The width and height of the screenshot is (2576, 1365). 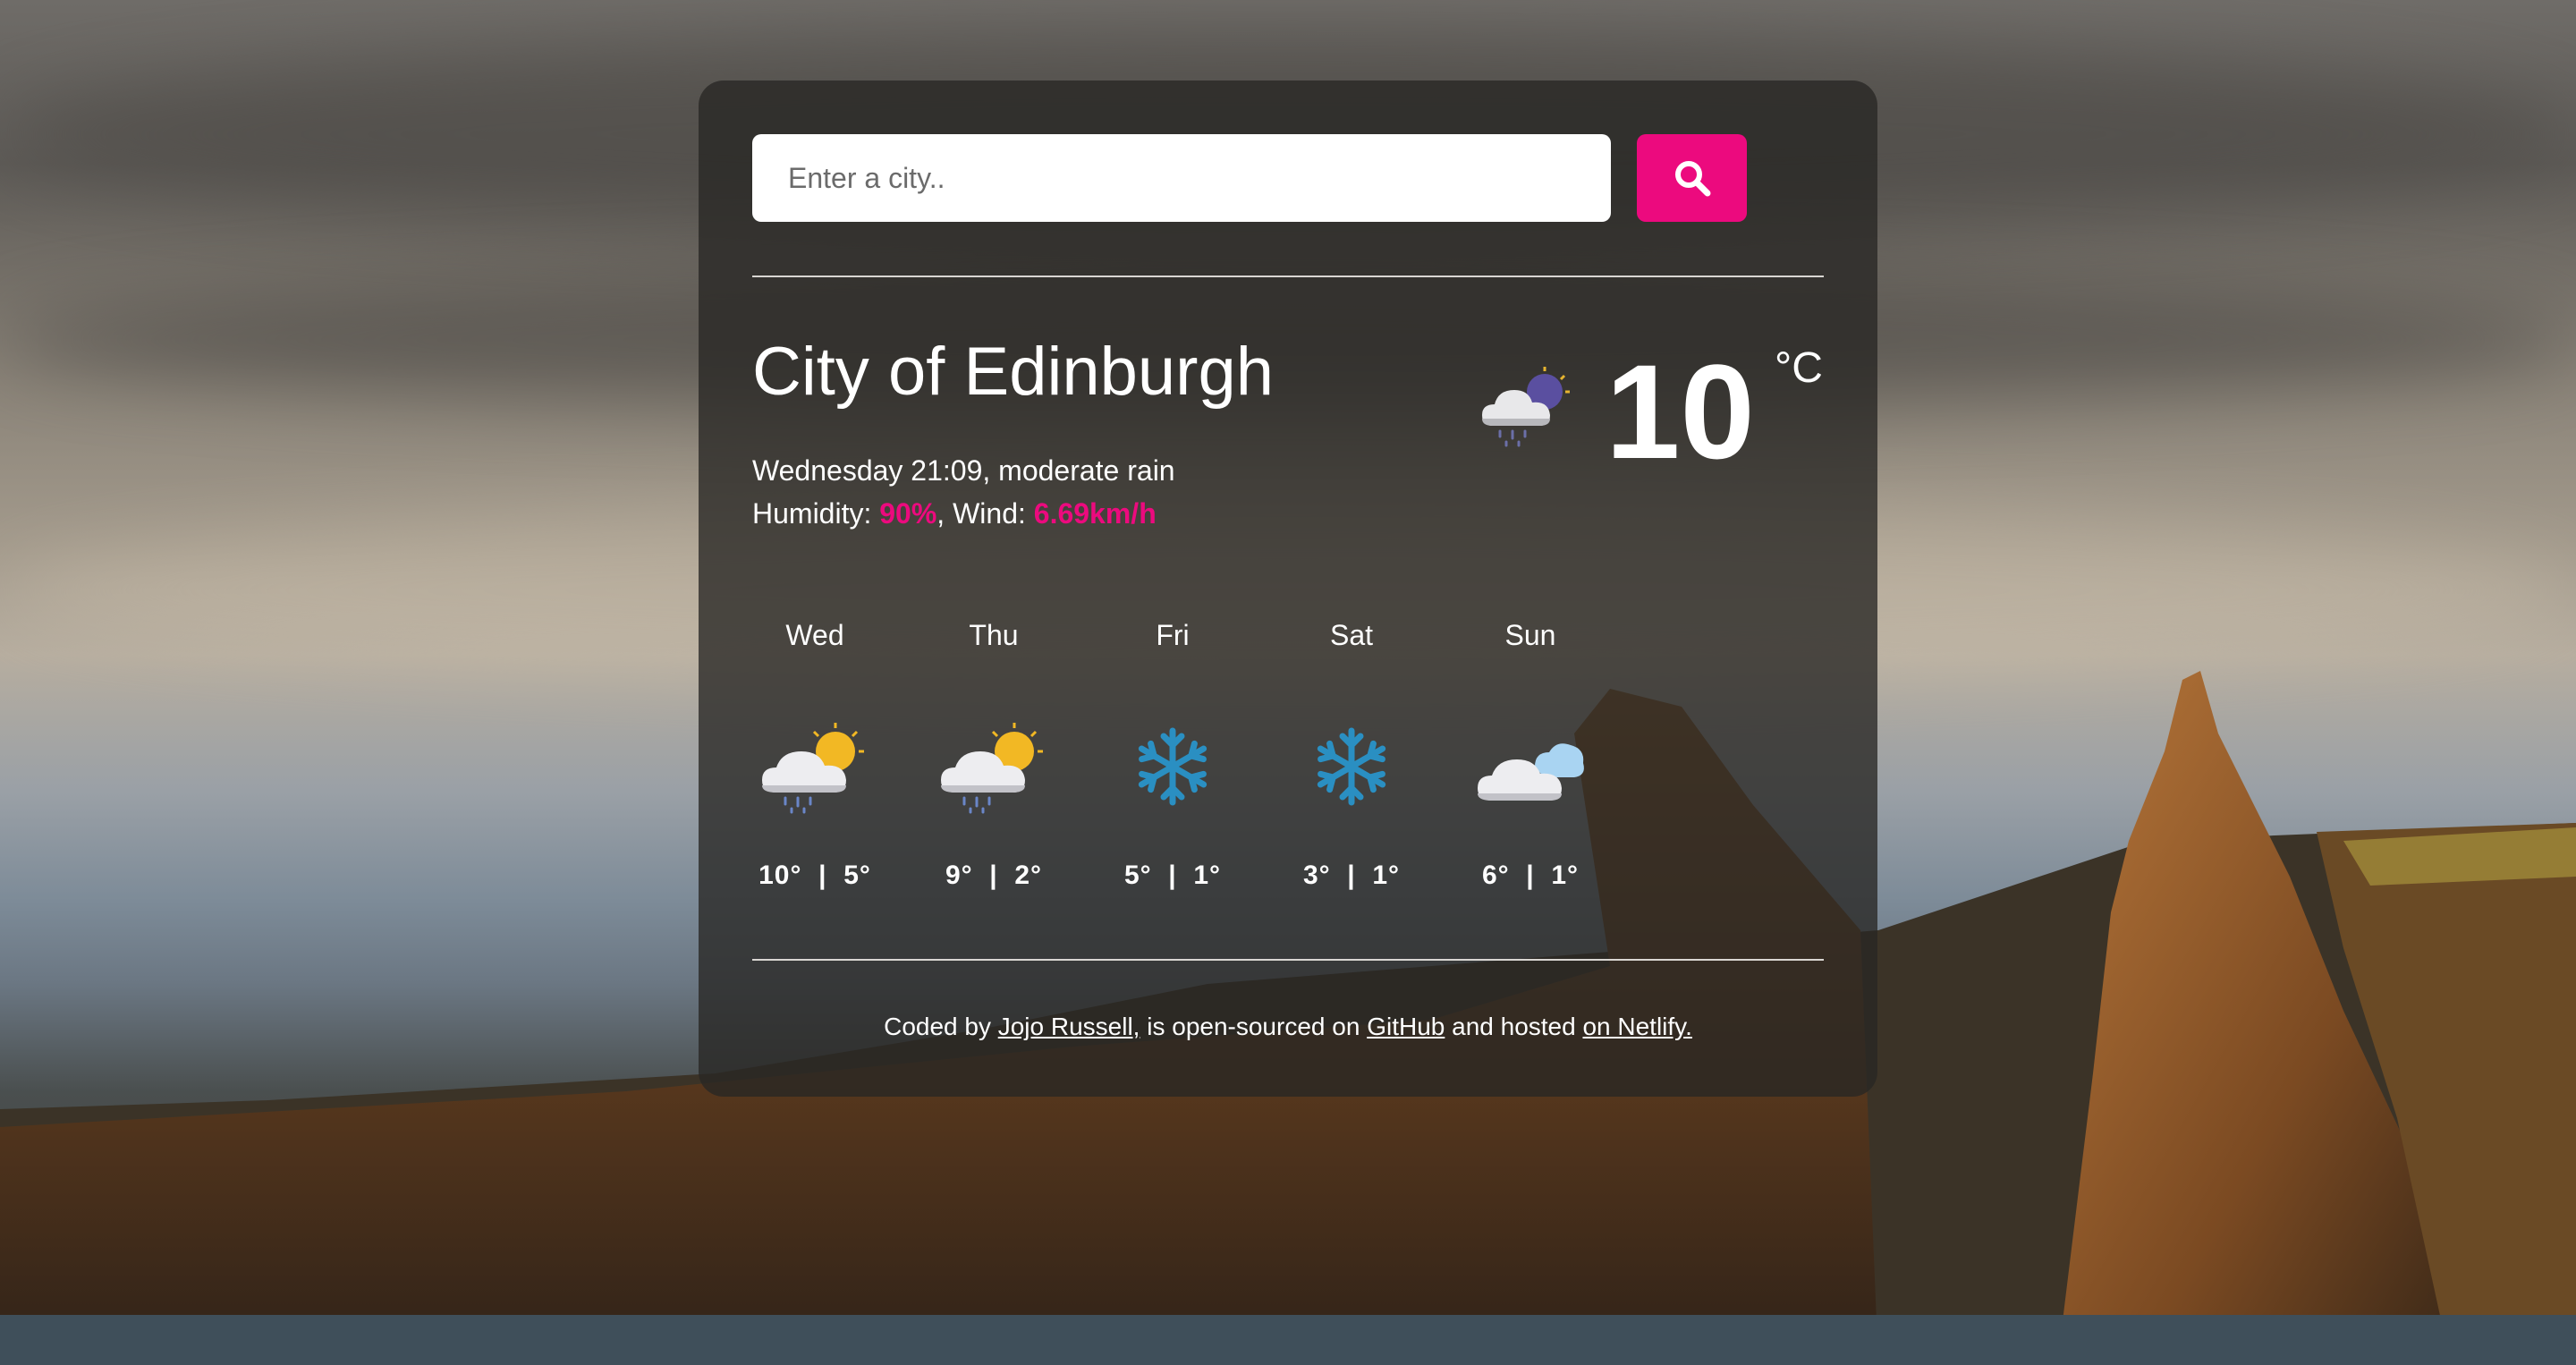 What do you see at coordinates (814, 635) in the screenshot?
I see `forecast-day-name: Wed` at bounding box center [814, 635].